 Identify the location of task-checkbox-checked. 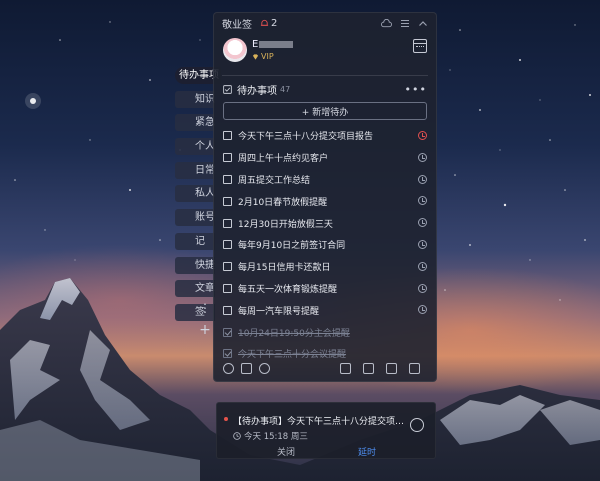
(227, 332).